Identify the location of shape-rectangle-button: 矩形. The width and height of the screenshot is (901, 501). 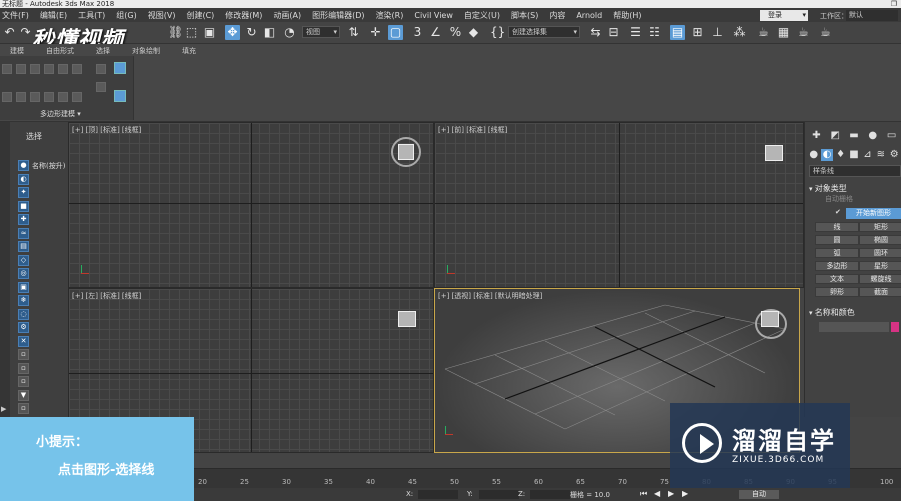
(880, 227).